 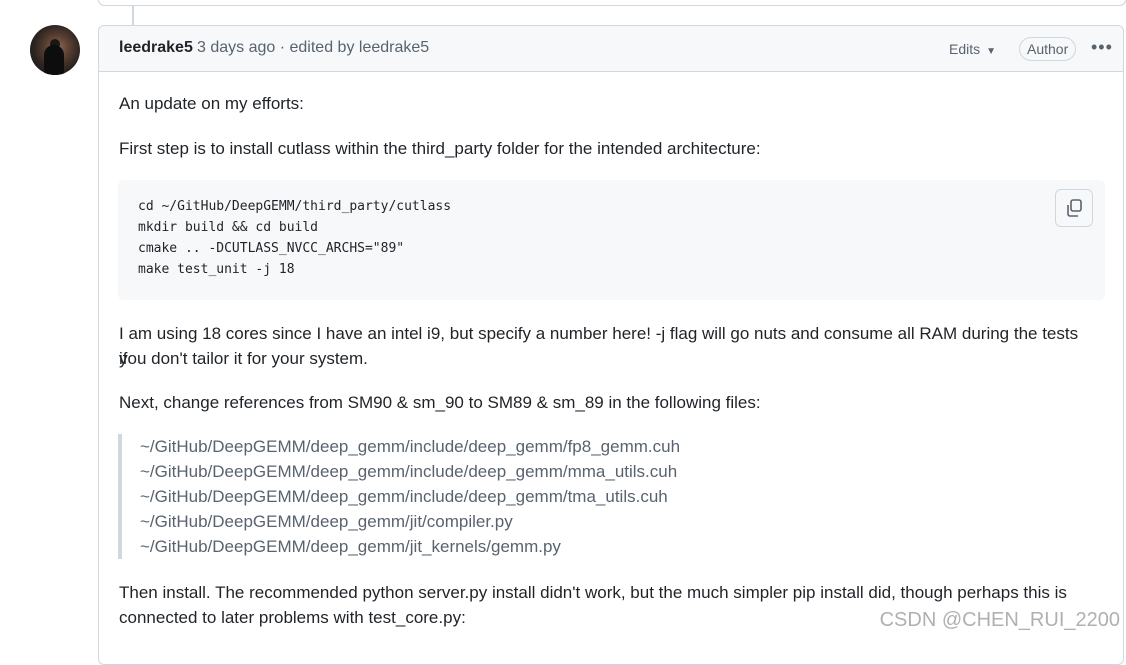 I want to click on avatar, so click(x=55, y=50).